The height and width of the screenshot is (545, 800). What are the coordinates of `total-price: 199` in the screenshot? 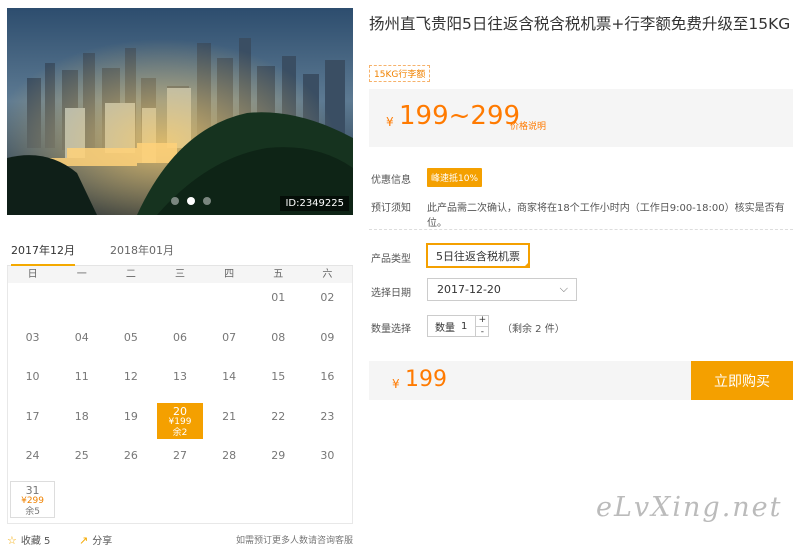 It's located at (426, 379).